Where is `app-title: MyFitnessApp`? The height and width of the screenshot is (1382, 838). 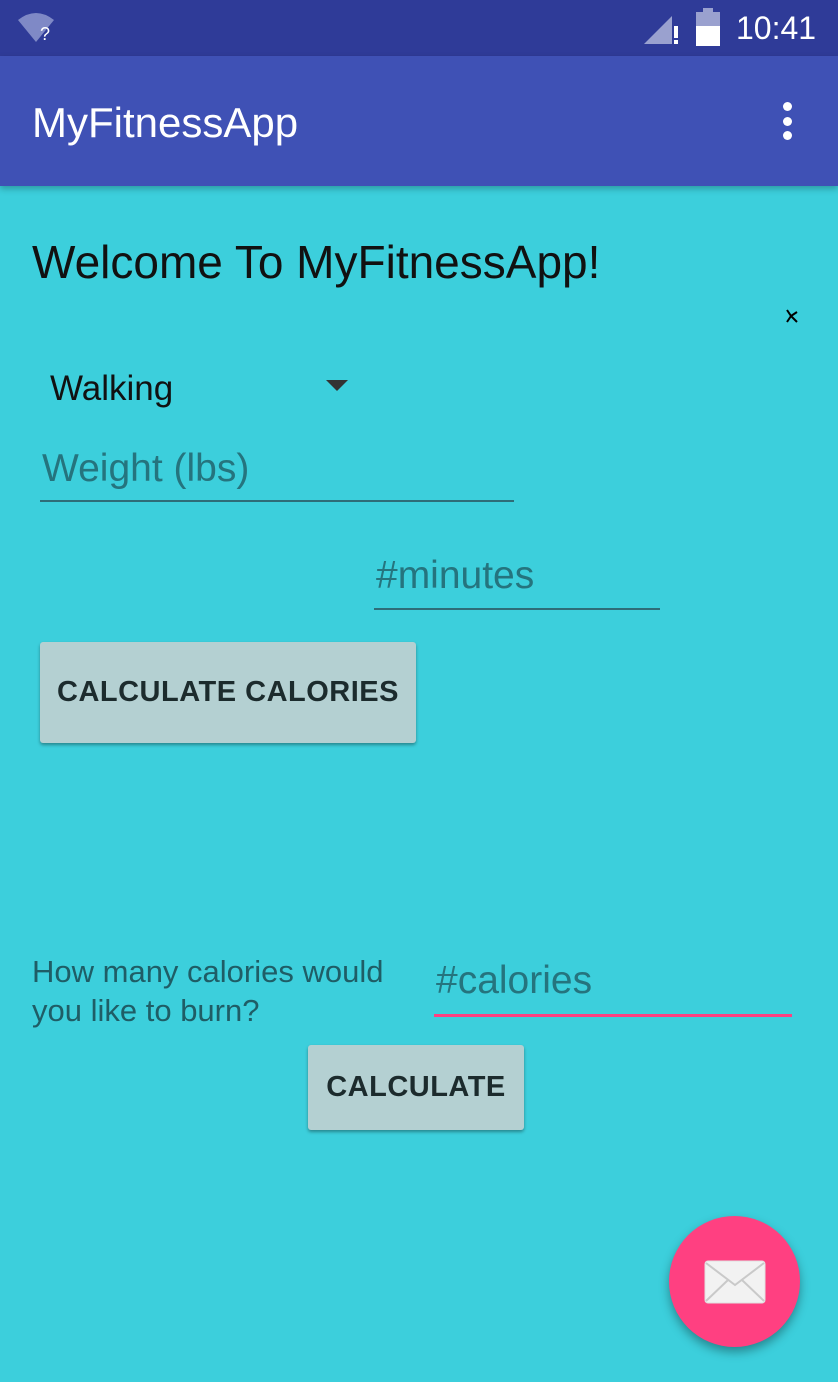
app-title: MyFitnessApp is located at coordinates (165, 122).